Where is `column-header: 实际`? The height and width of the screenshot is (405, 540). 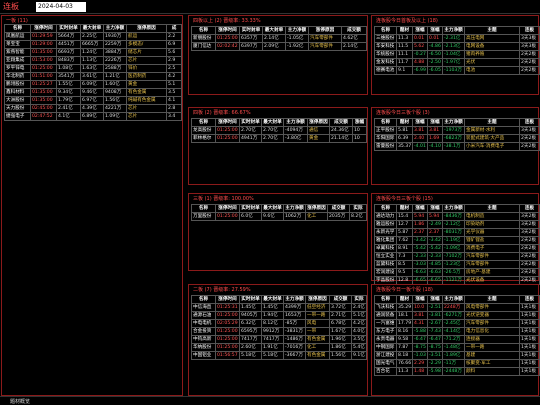 column-header: 实际 is located at coordinates (359, 299).